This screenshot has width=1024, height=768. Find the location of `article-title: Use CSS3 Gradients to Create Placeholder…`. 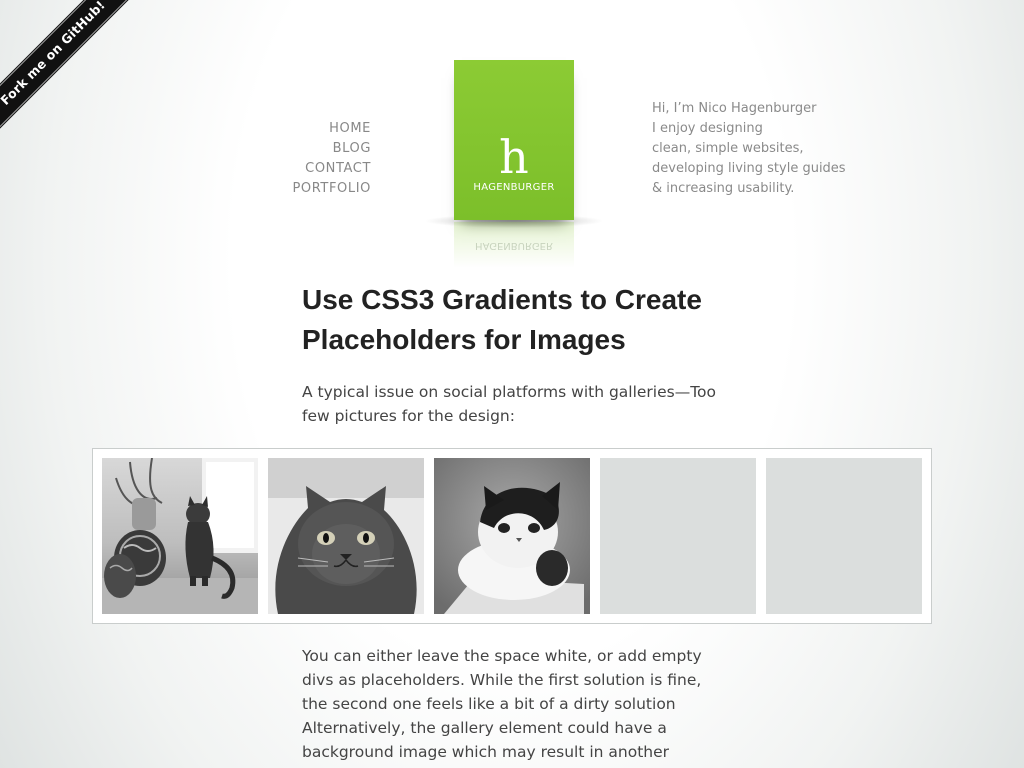

article-title: Use CSS3 Gradients to Create Placeholder… is located at coordinates (502, 319).